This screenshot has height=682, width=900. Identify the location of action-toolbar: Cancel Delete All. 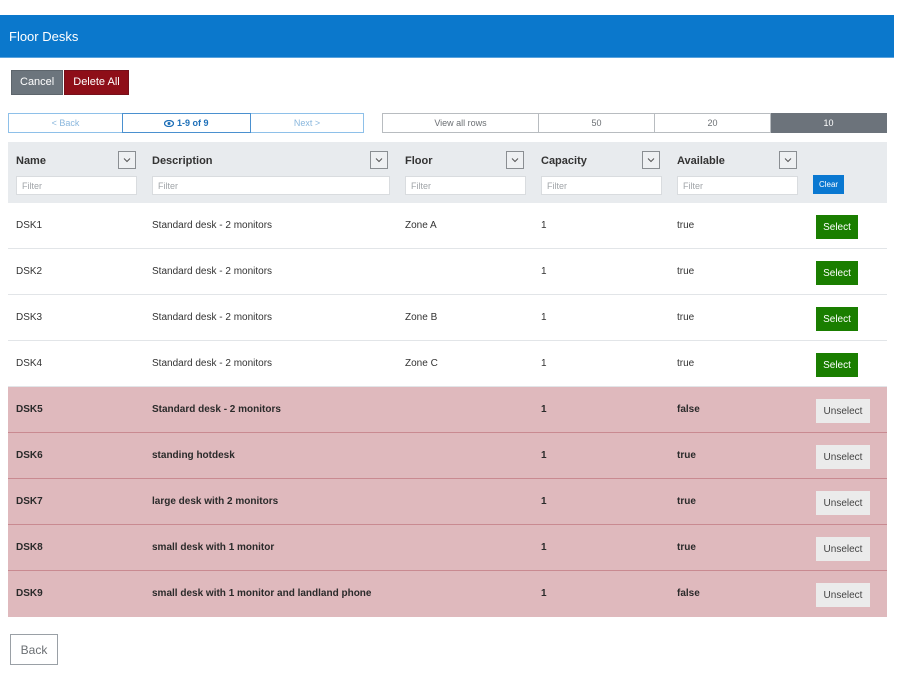
(70, 82).